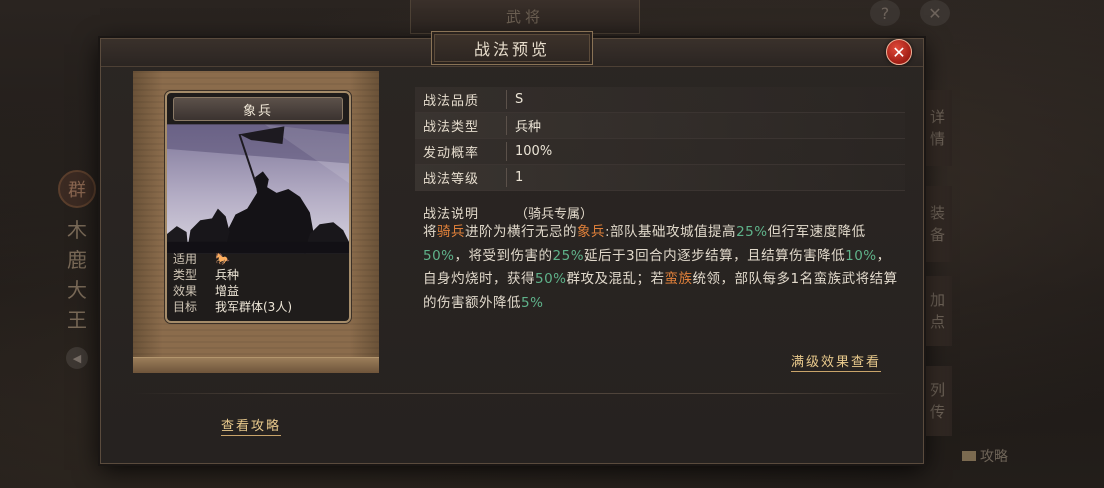 This screenshot has width=1104, height=488. I want to click on background-page-title: 武将, so click(525, 17).